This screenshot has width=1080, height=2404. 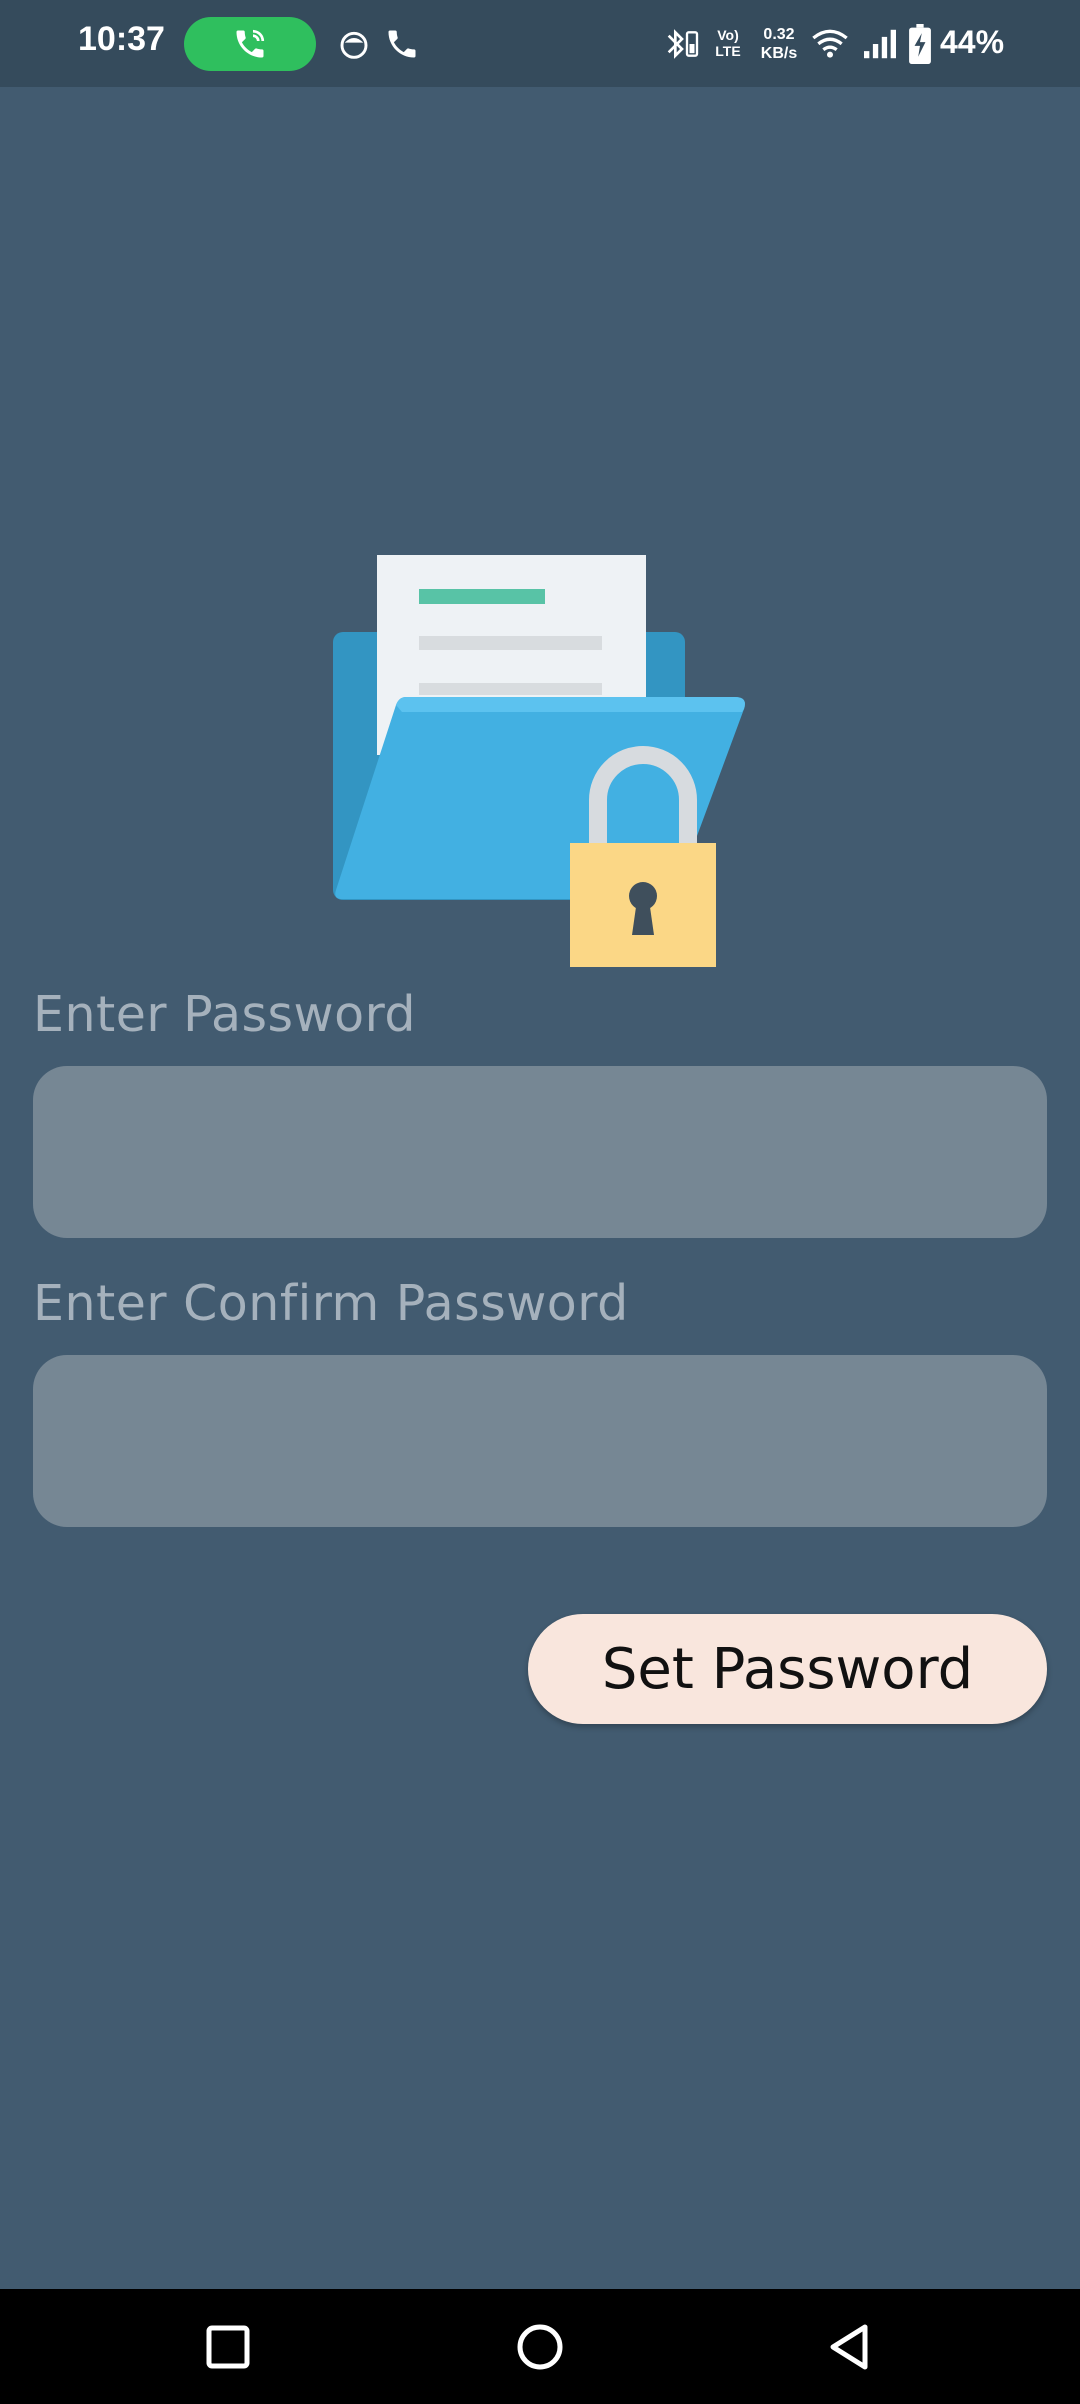 I want to click on volte-indicator: Vo) LTE, so click(x=728, y=43).